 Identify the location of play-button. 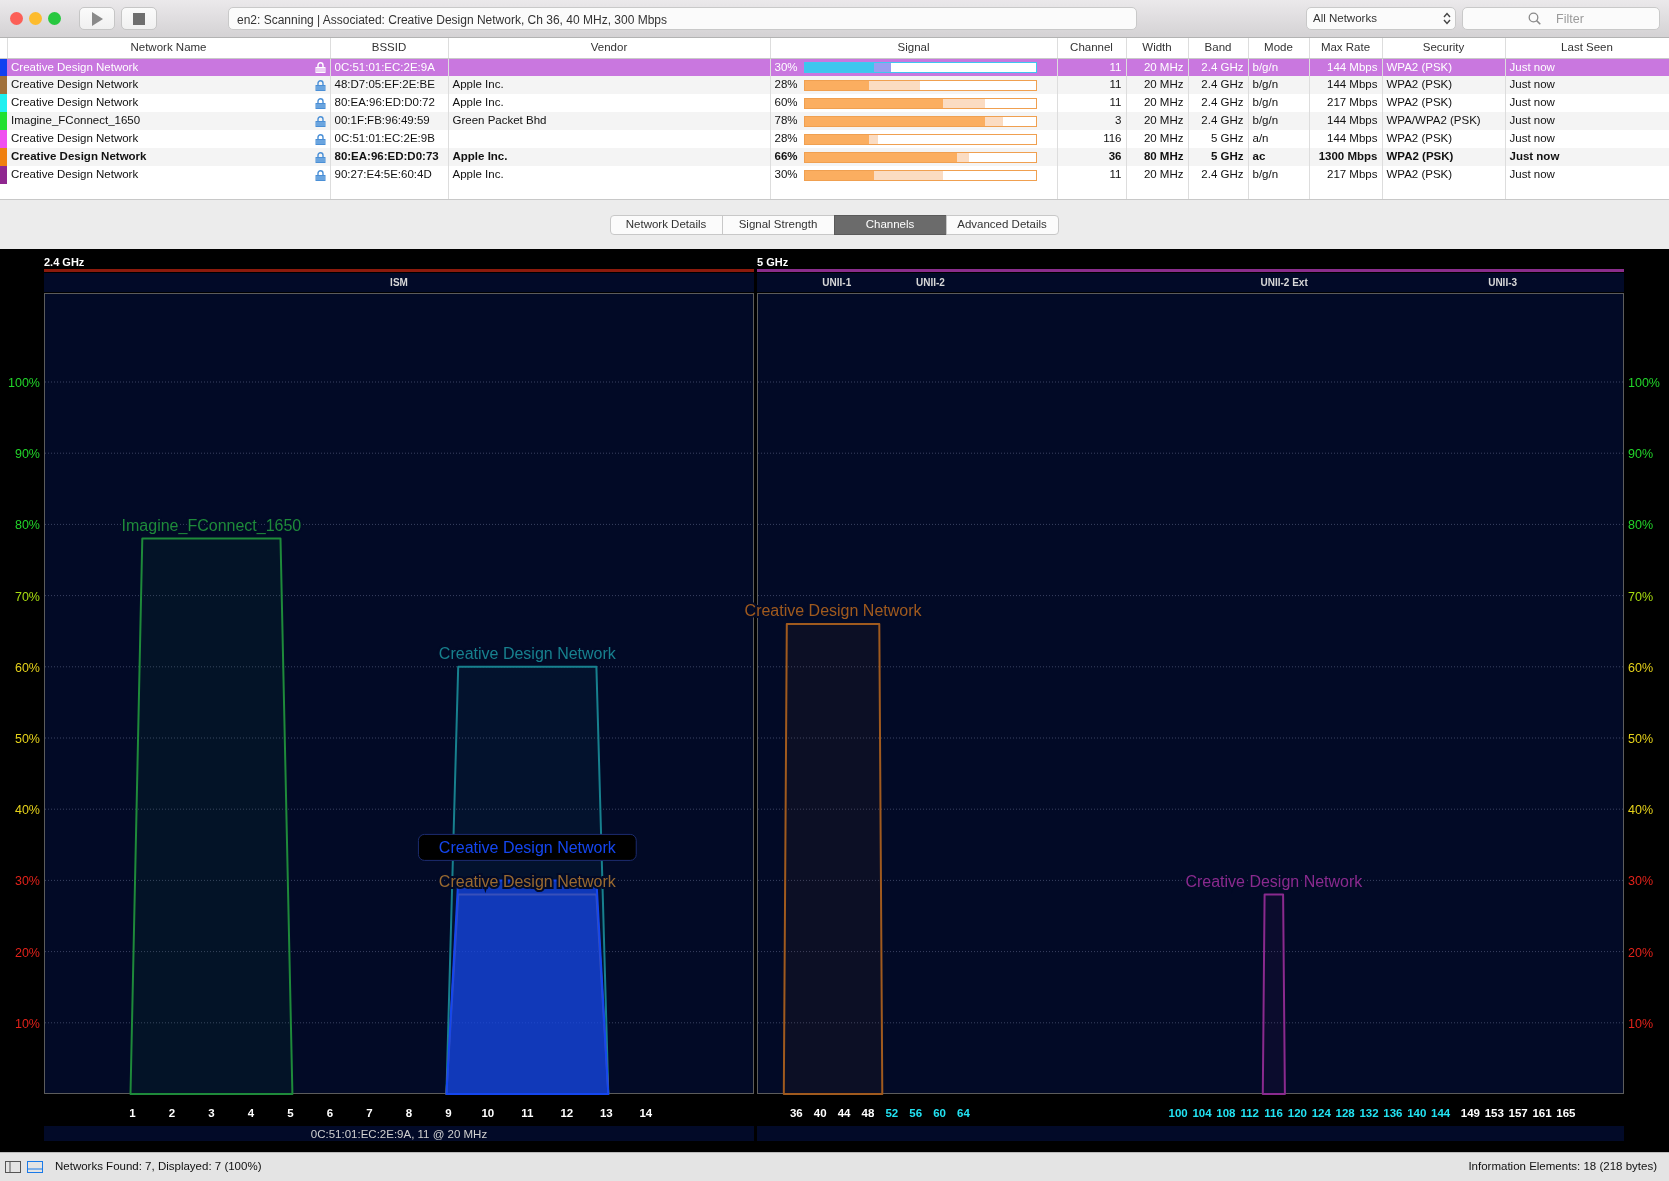
(97, 18).